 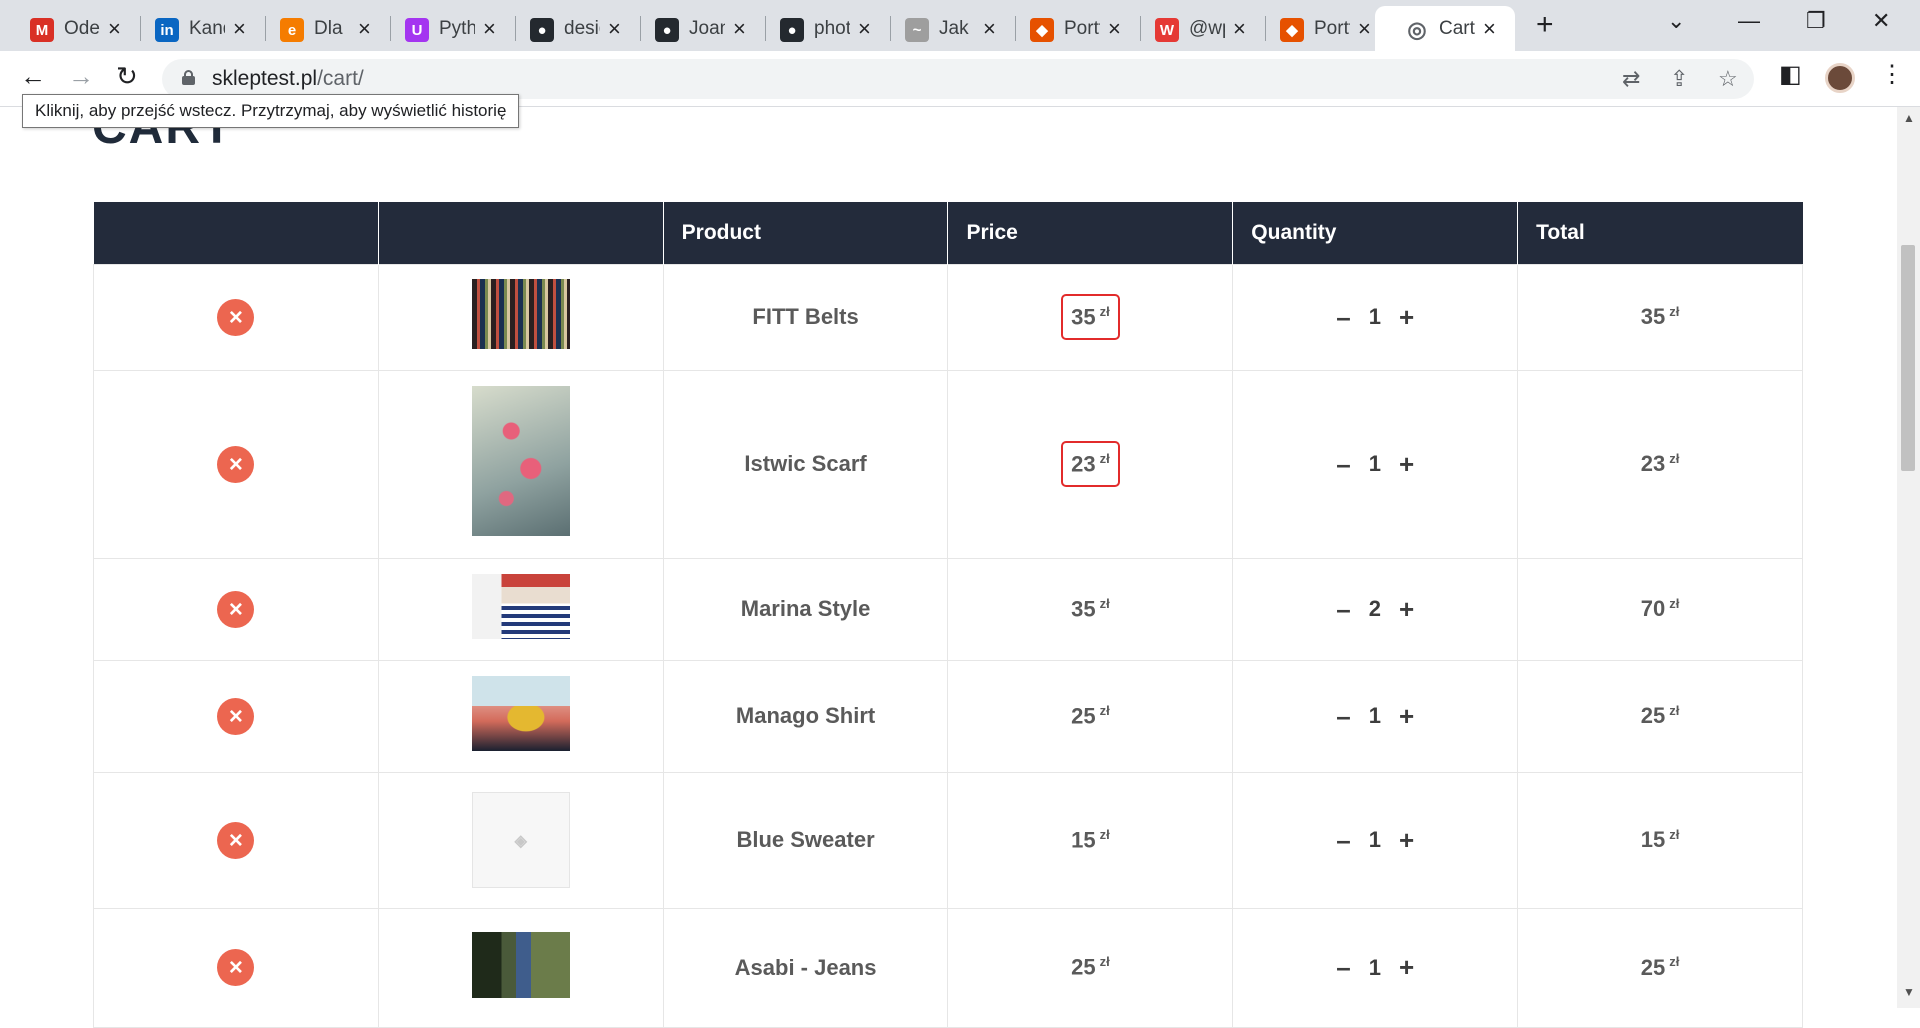 I want to click on bookmark-star-icon: ☆, so click(x=1728, y=79).